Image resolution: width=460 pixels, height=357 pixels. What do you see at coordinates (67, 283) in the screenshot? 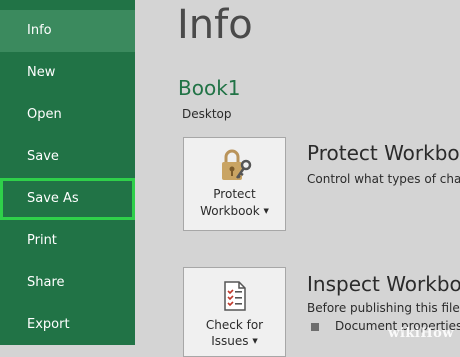
I see `sidebar-item-share: Share` at bounding box center [67, 283].